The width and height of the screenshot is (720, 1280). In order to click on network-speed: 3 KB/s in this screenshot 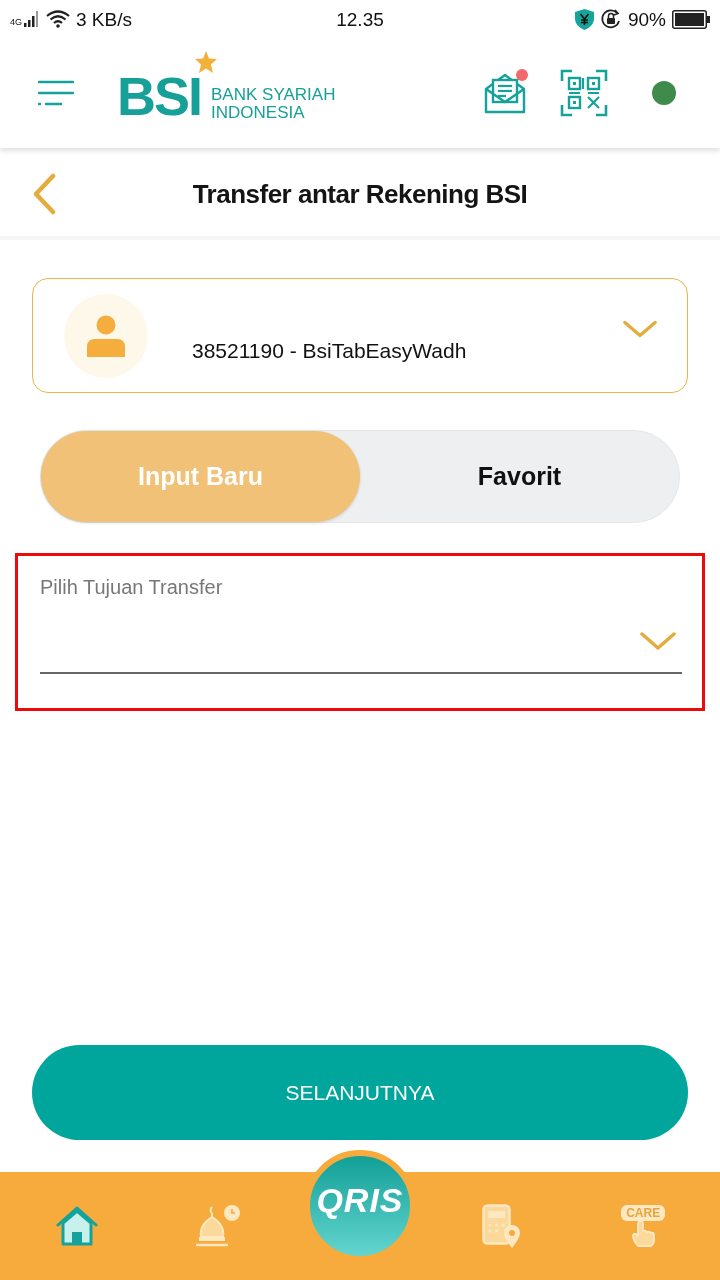, I will do `click(104, 19)`.